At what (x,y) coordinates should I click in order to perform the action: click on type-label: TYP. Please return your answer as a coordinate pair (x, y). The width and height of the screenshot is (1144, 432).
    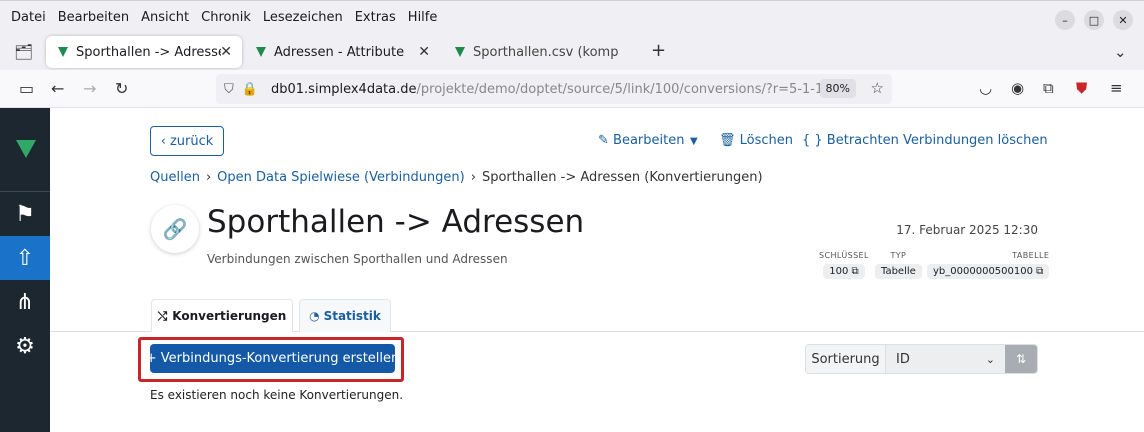
    Looking at the image, I should click on (898, 255).